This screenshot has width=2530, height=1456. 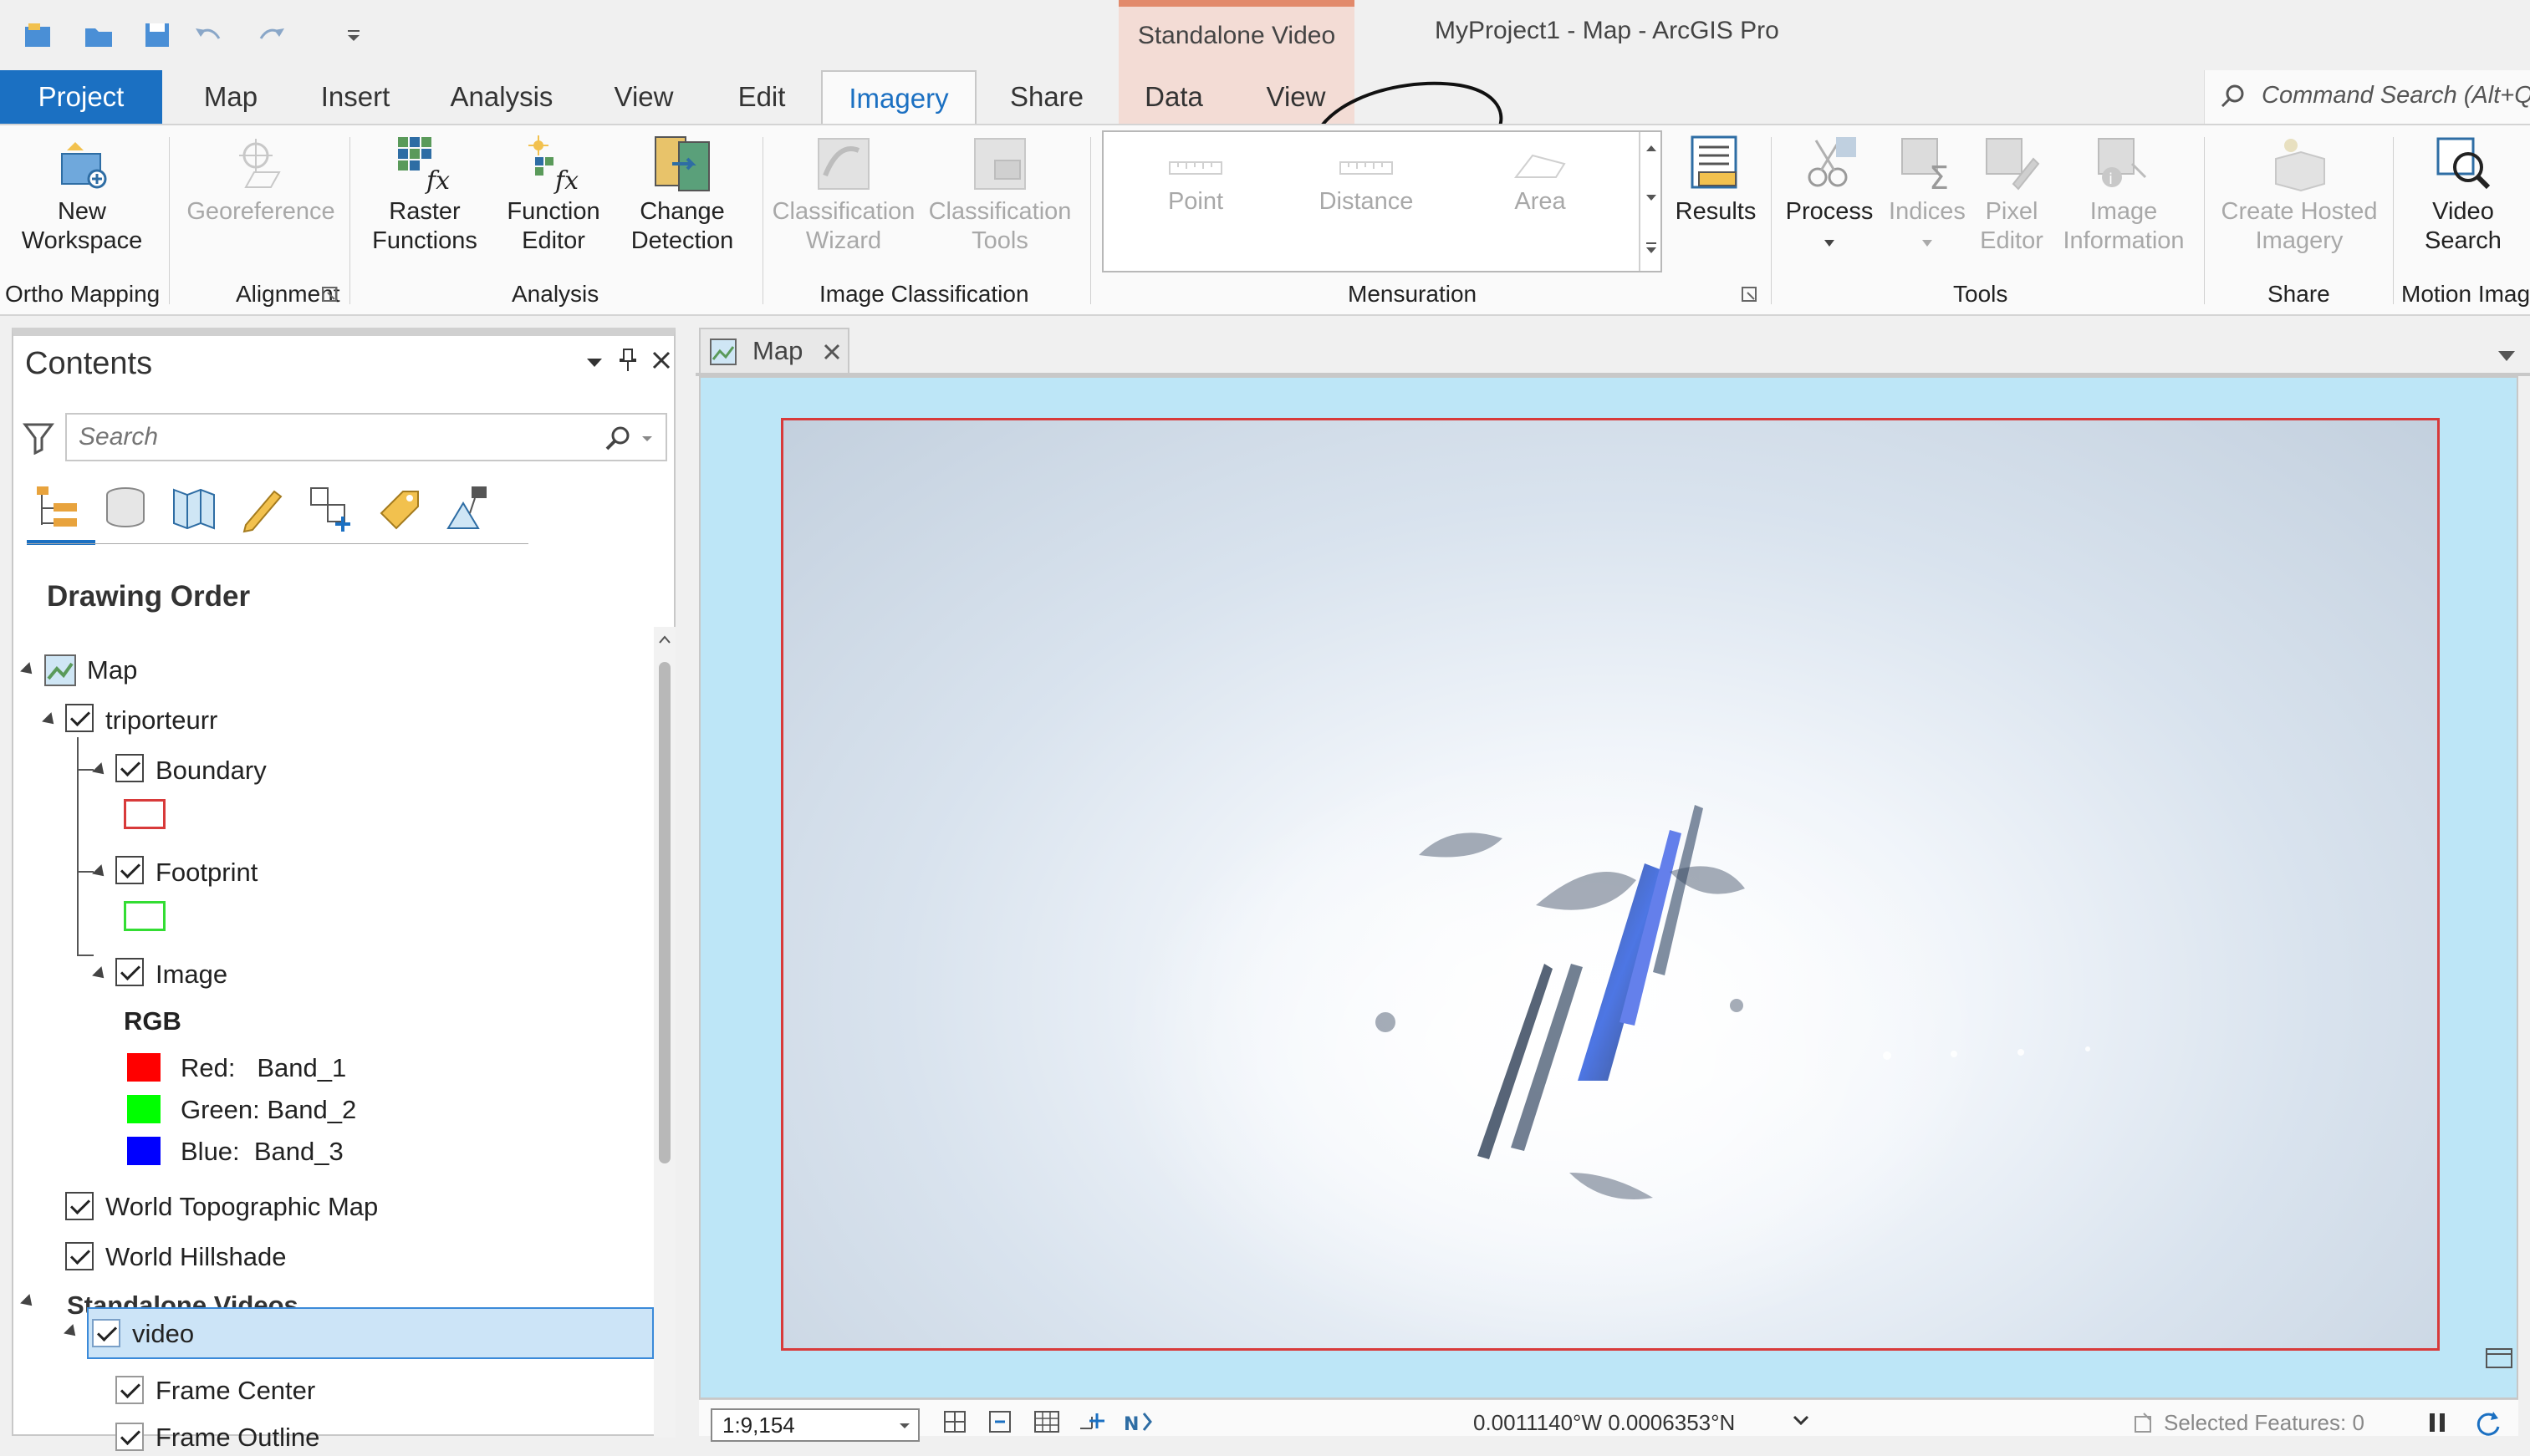 I want to click on tab-share: Share, so click(x=1047, y=97).